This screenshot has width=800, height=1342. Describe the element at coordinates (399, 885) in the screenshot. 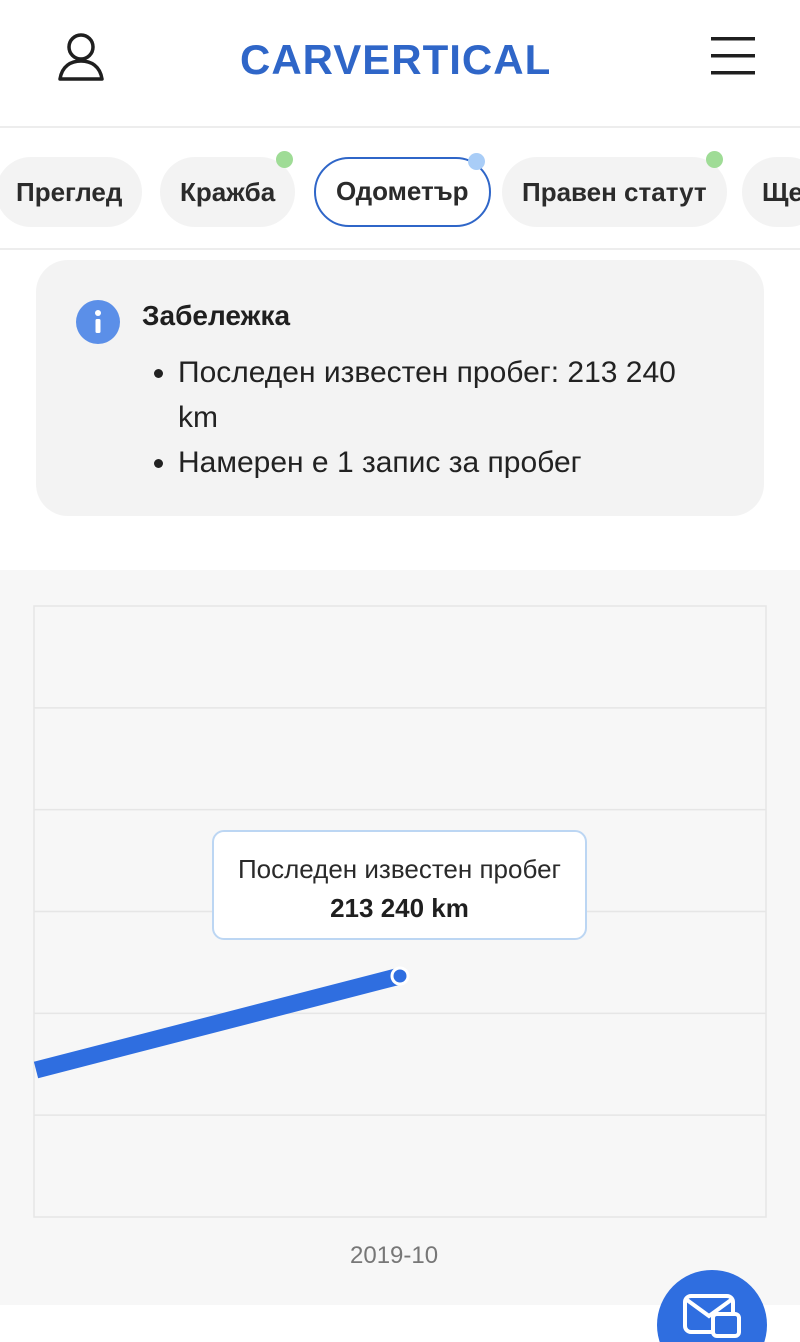

I see `chart-tooltip: Последен известен пробег 213 240 km` at that location.